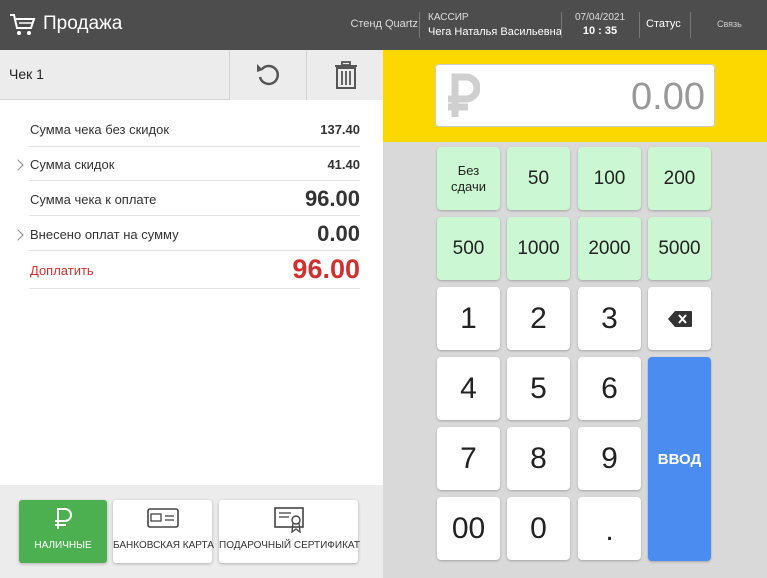 The height and width of the screenshot is (578, 767). Describe the element at coordinates (23, 24) in the screenshot. I see `cart-icon` at that location.